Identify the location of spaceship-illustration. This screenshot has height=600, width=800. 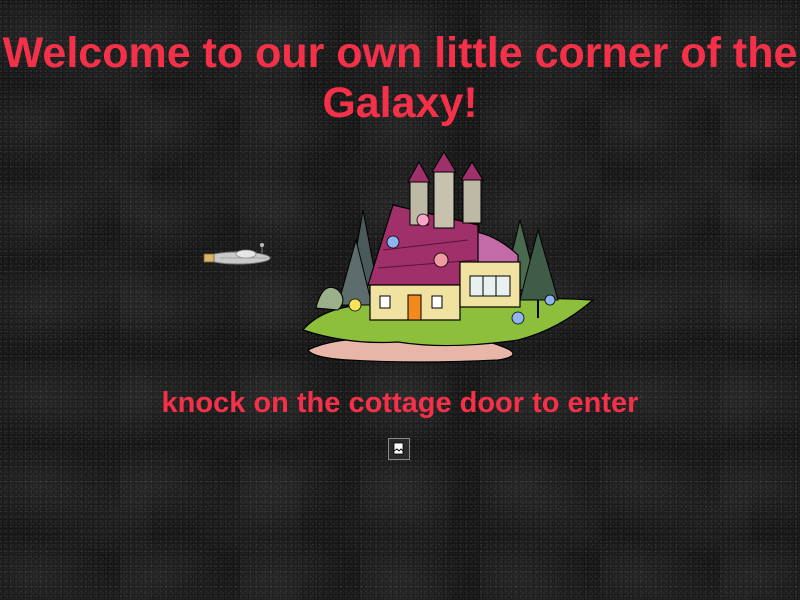
(237, 254).